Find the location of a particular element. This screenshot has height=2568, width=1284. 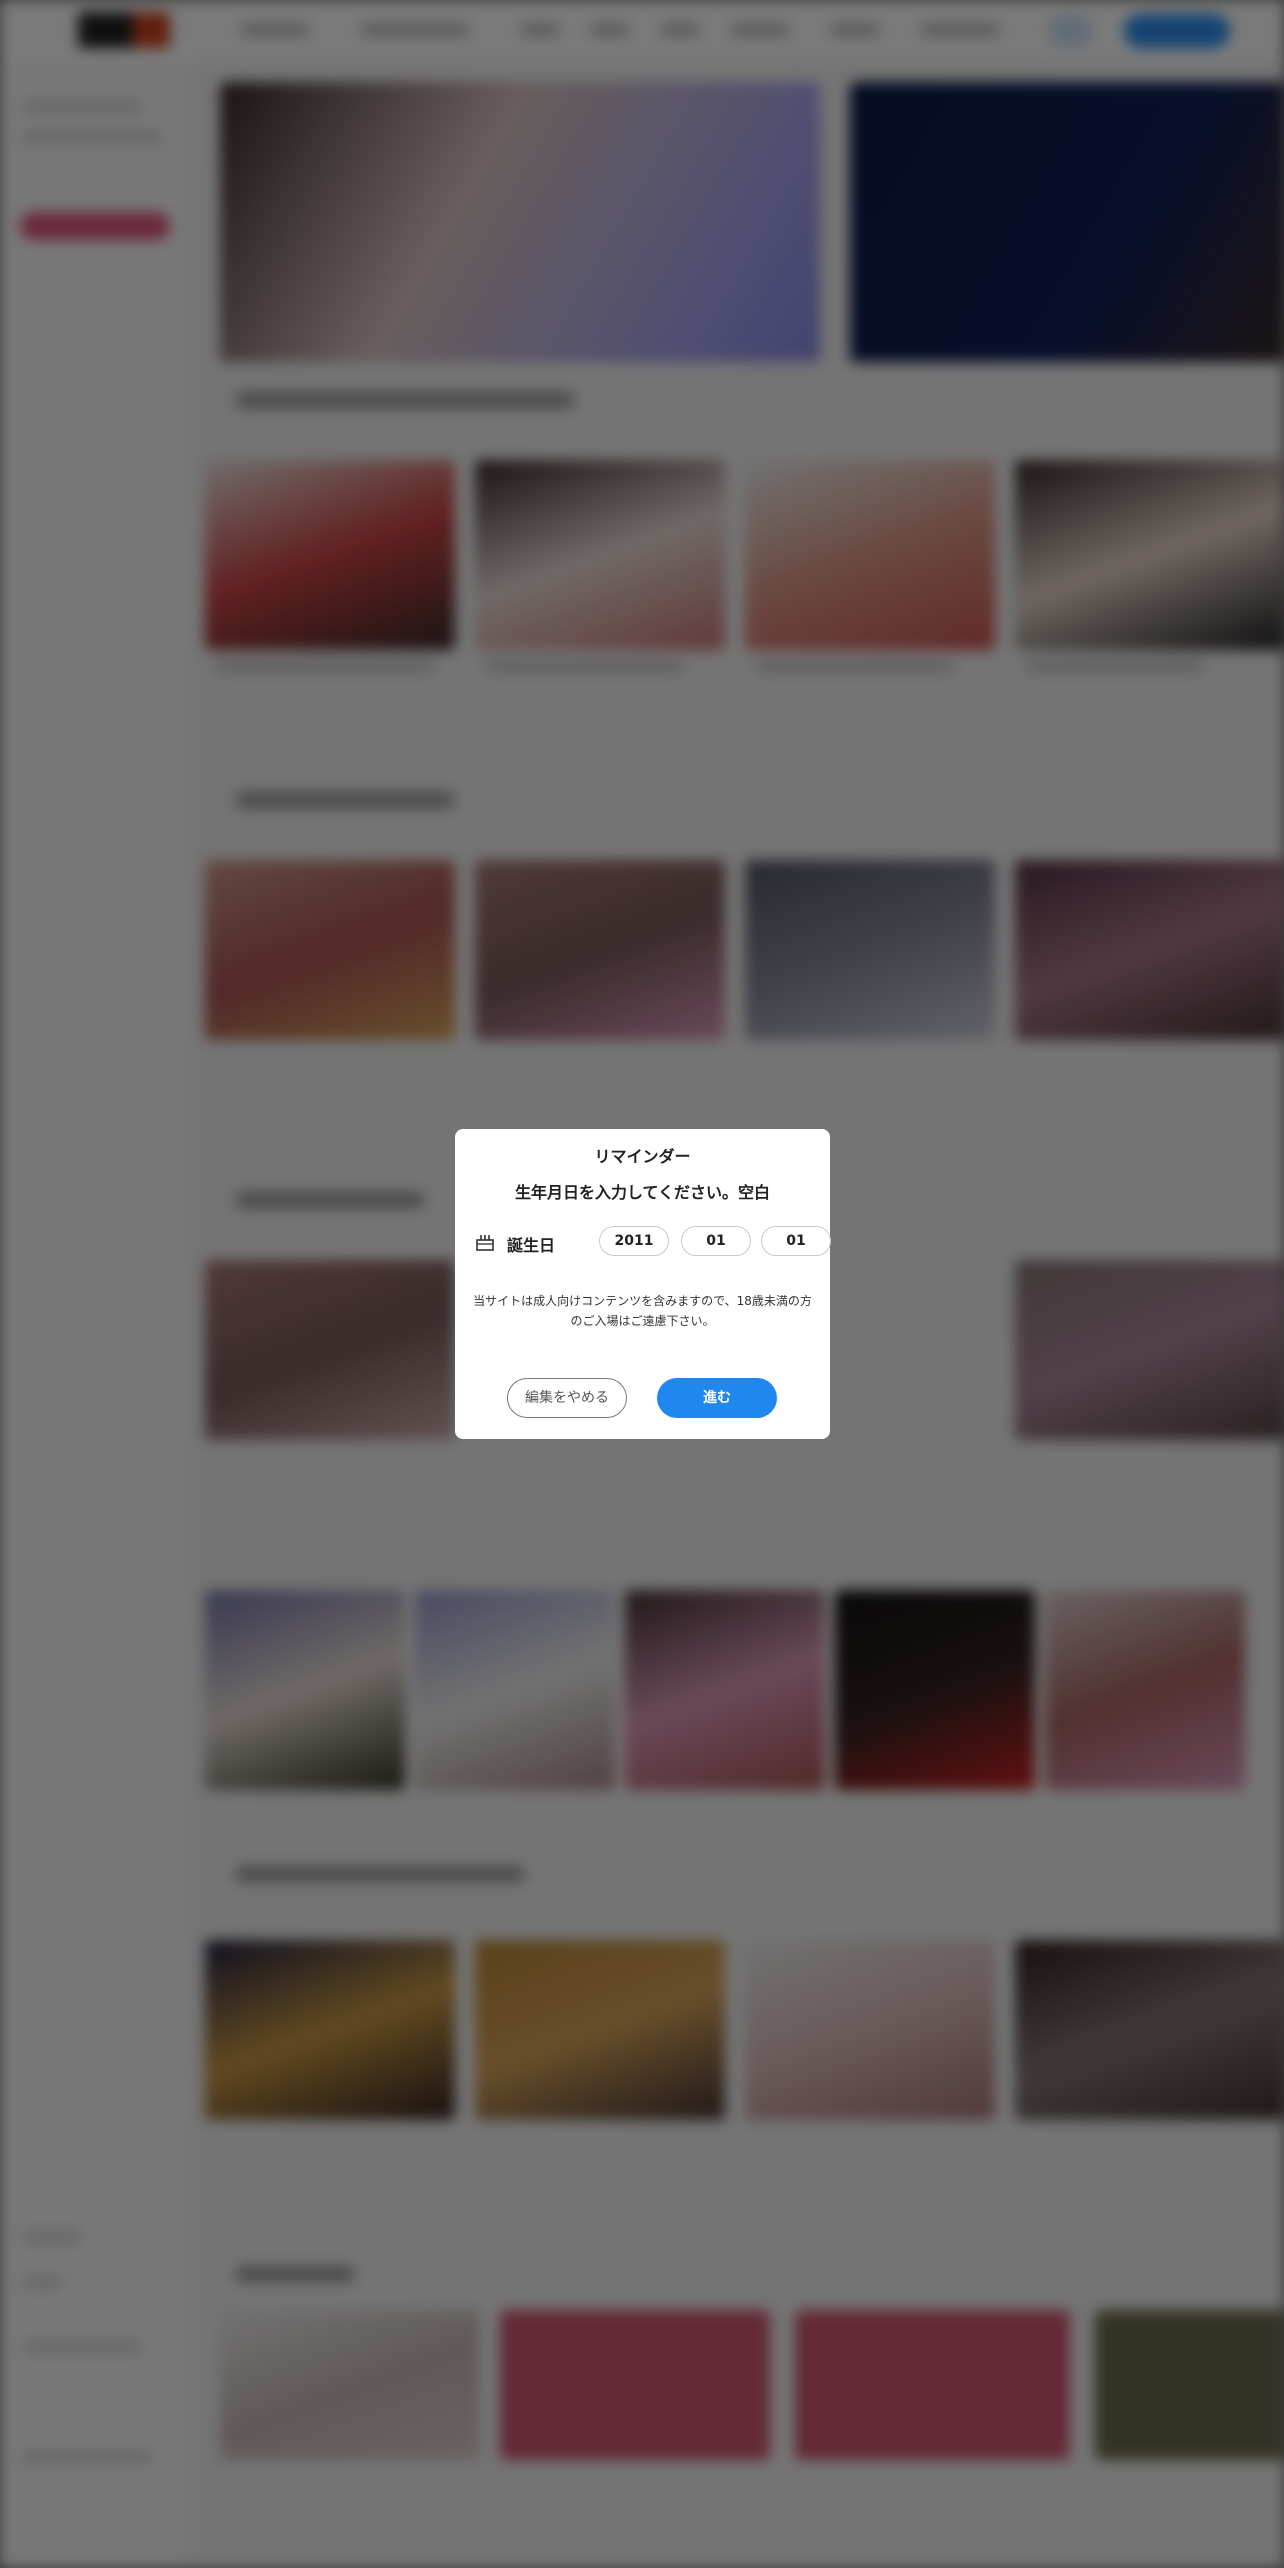

modal-instruction: 生年月日を入力してください。空白 is located at coordinates (642, 1192).